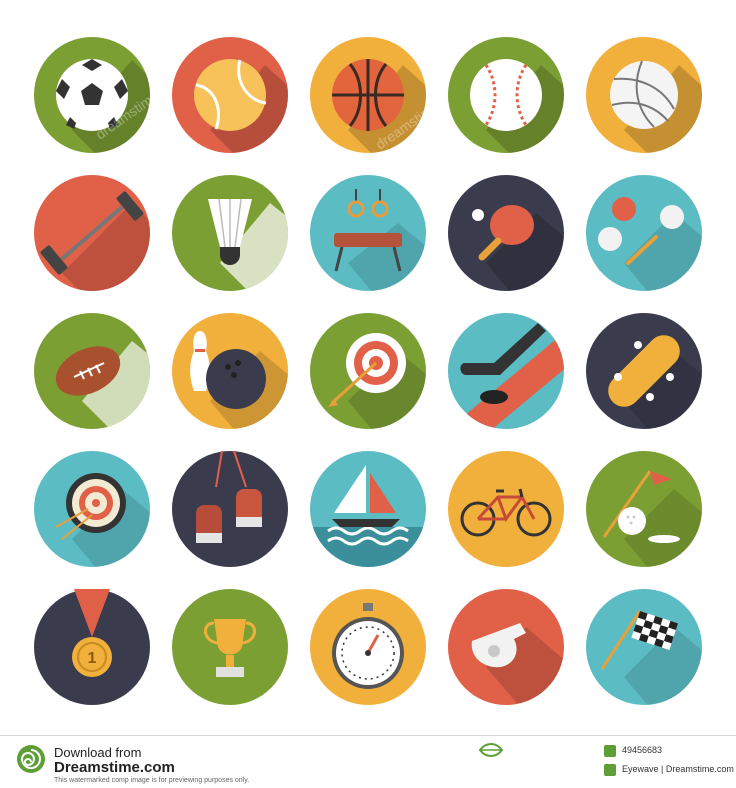 The image size is (736, 788). I want to click on checkered-flag-icon, so click(644, 647).